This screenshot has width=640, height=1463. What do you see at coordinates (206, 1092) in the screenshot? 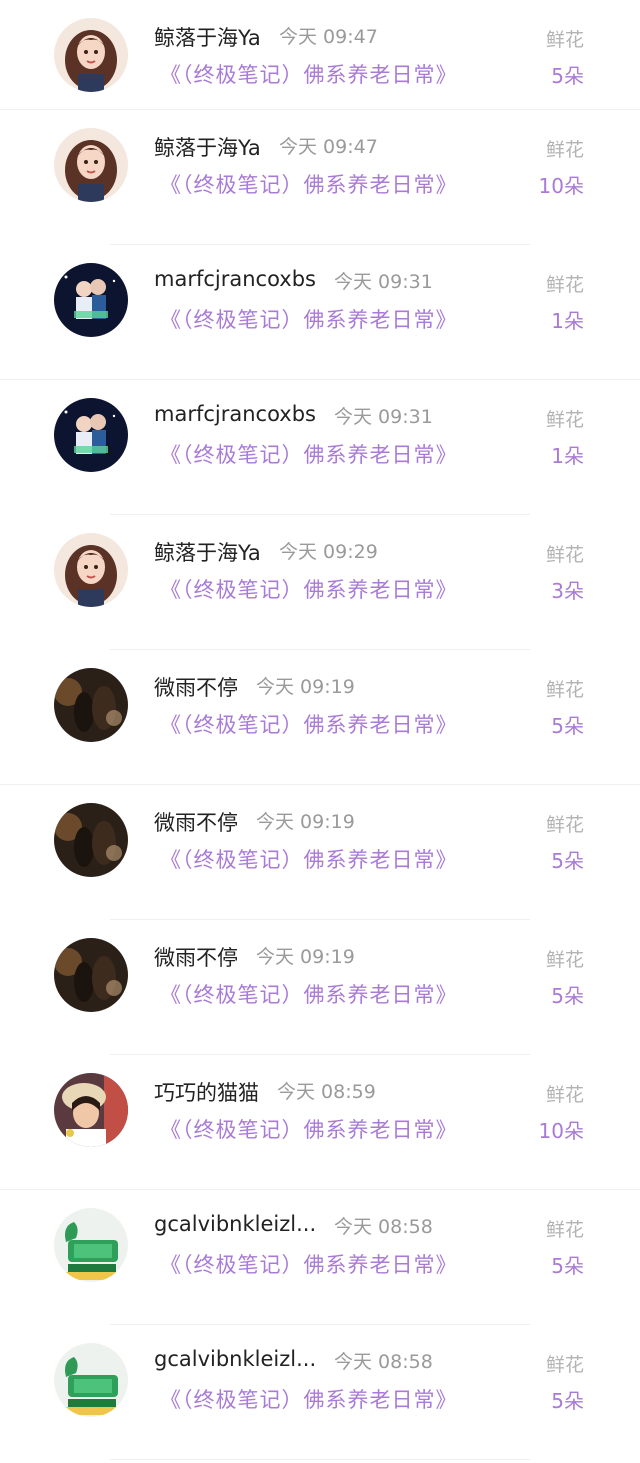
I see `user-name: 巧巧的猫猫` at bounding box center [206, 1092].